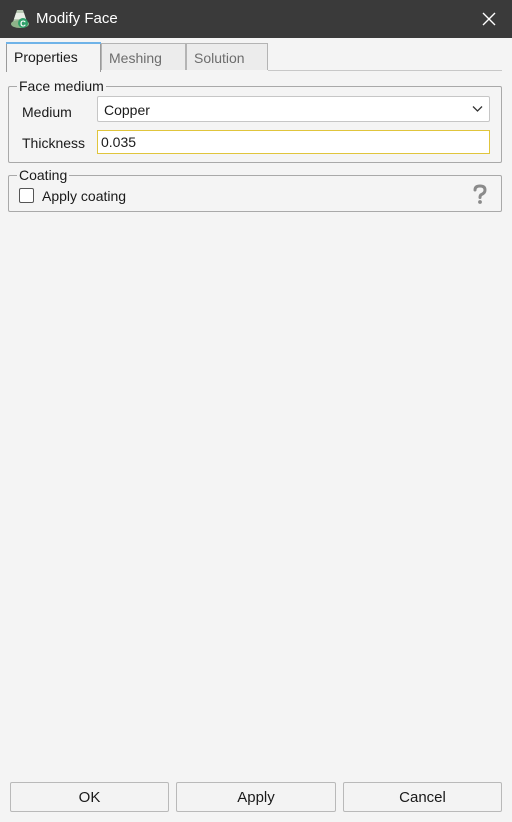  I want to click on apply-coating-label: Apply coating, so click(84, 196).